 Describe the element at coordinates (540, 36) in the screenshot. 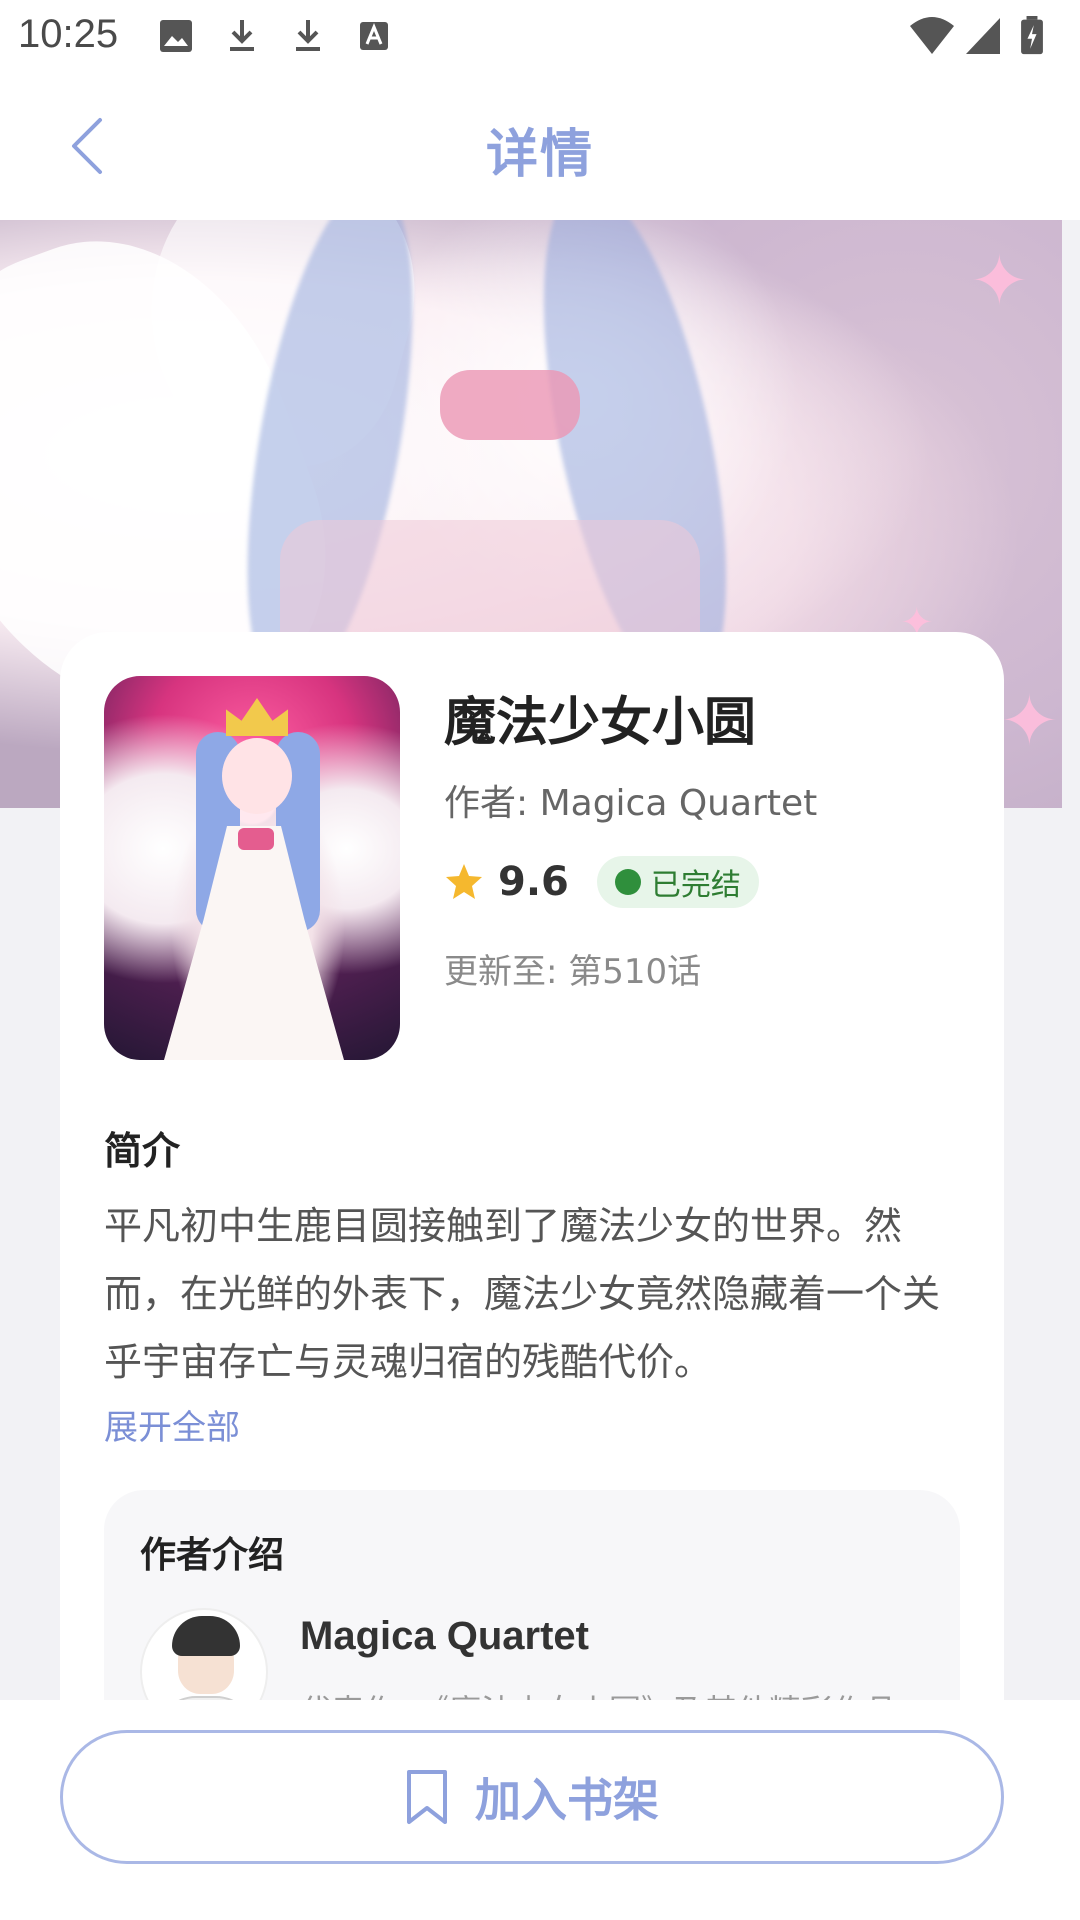

I see `status-bar: 10:25` at that location.